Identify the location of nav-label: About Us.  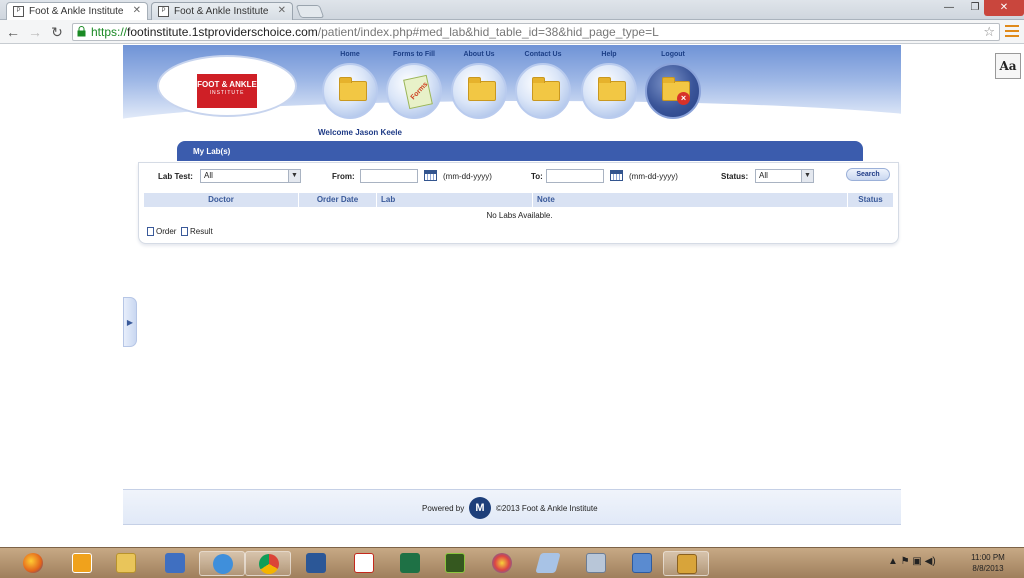
(479, 54).